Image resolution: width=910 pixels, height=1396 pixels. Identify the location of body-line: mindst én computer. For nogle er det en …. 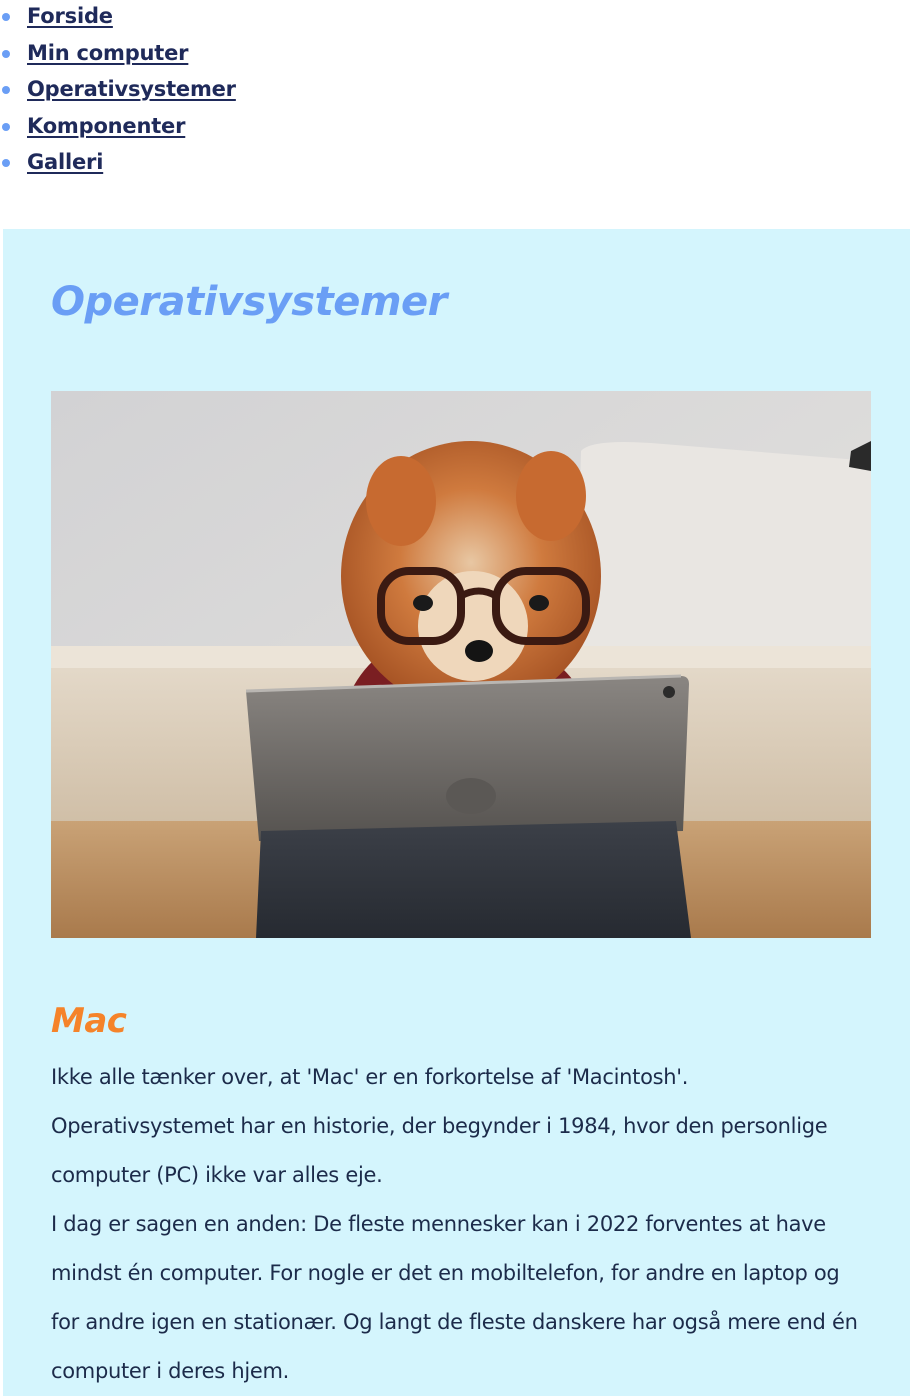
(445, 1273).